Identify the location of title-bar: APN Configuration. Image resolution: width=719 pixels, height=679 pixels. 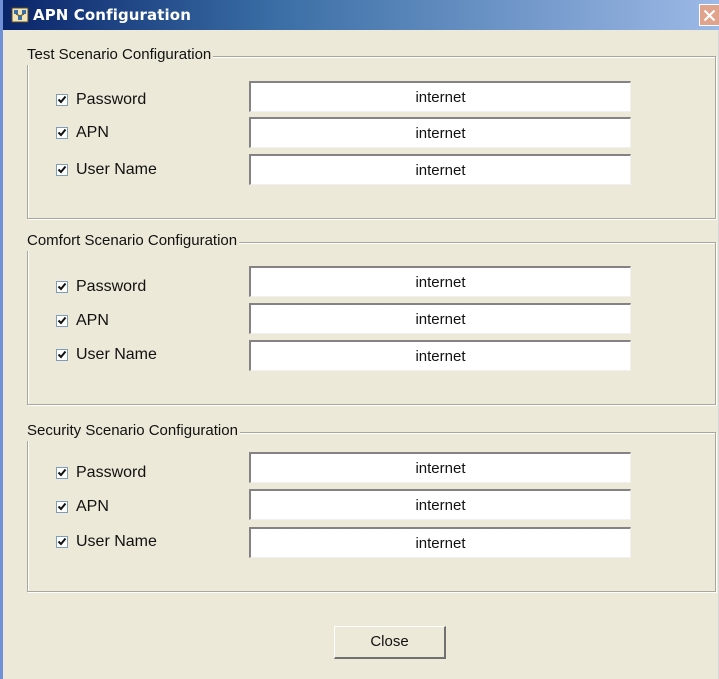
(361, 15).